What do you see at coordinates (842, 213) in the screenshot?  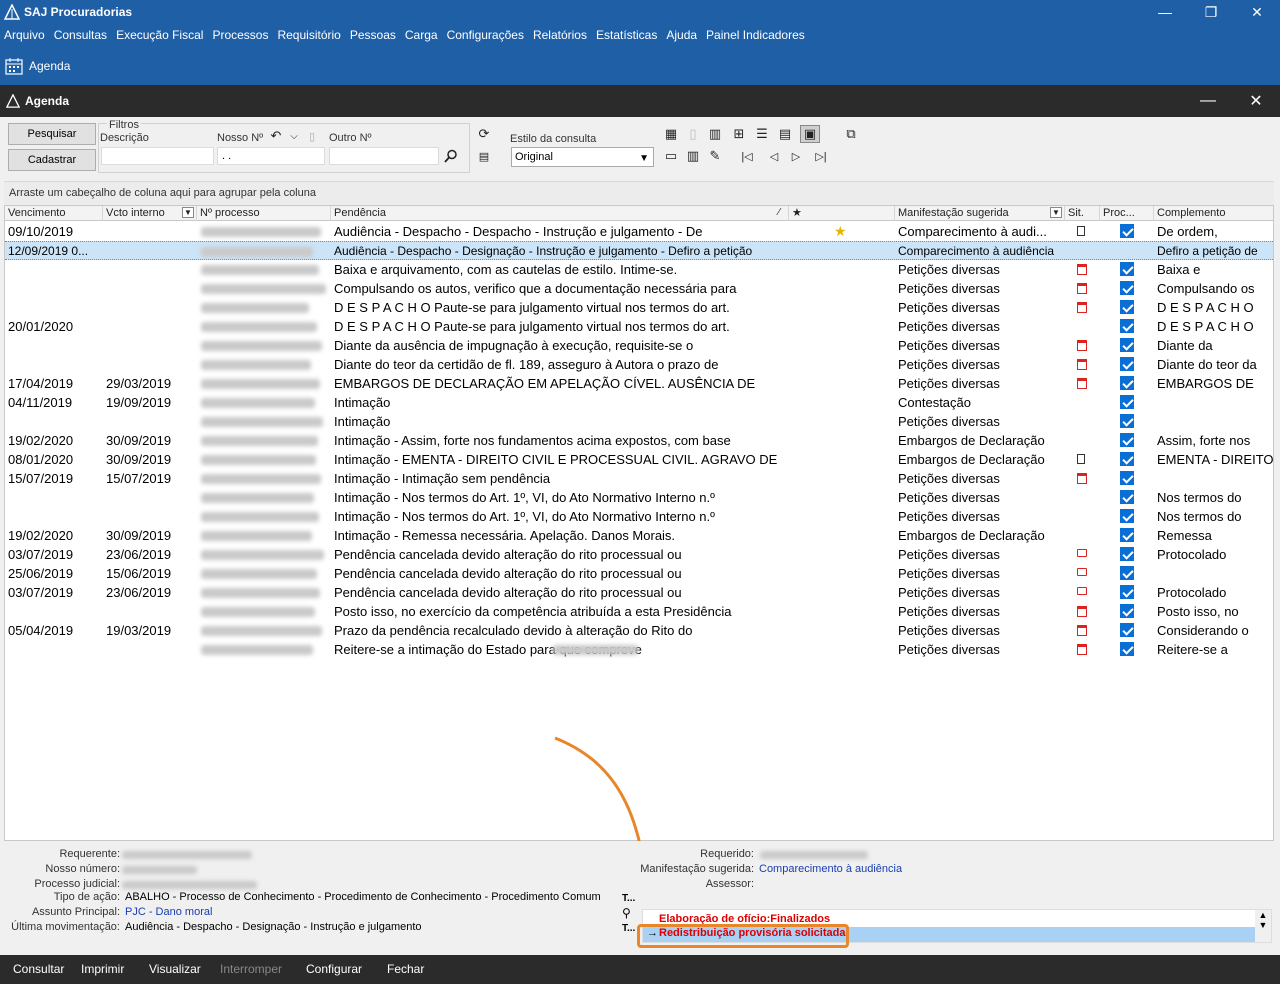 I see `col-star: ★` at bounding box center [842, 213].